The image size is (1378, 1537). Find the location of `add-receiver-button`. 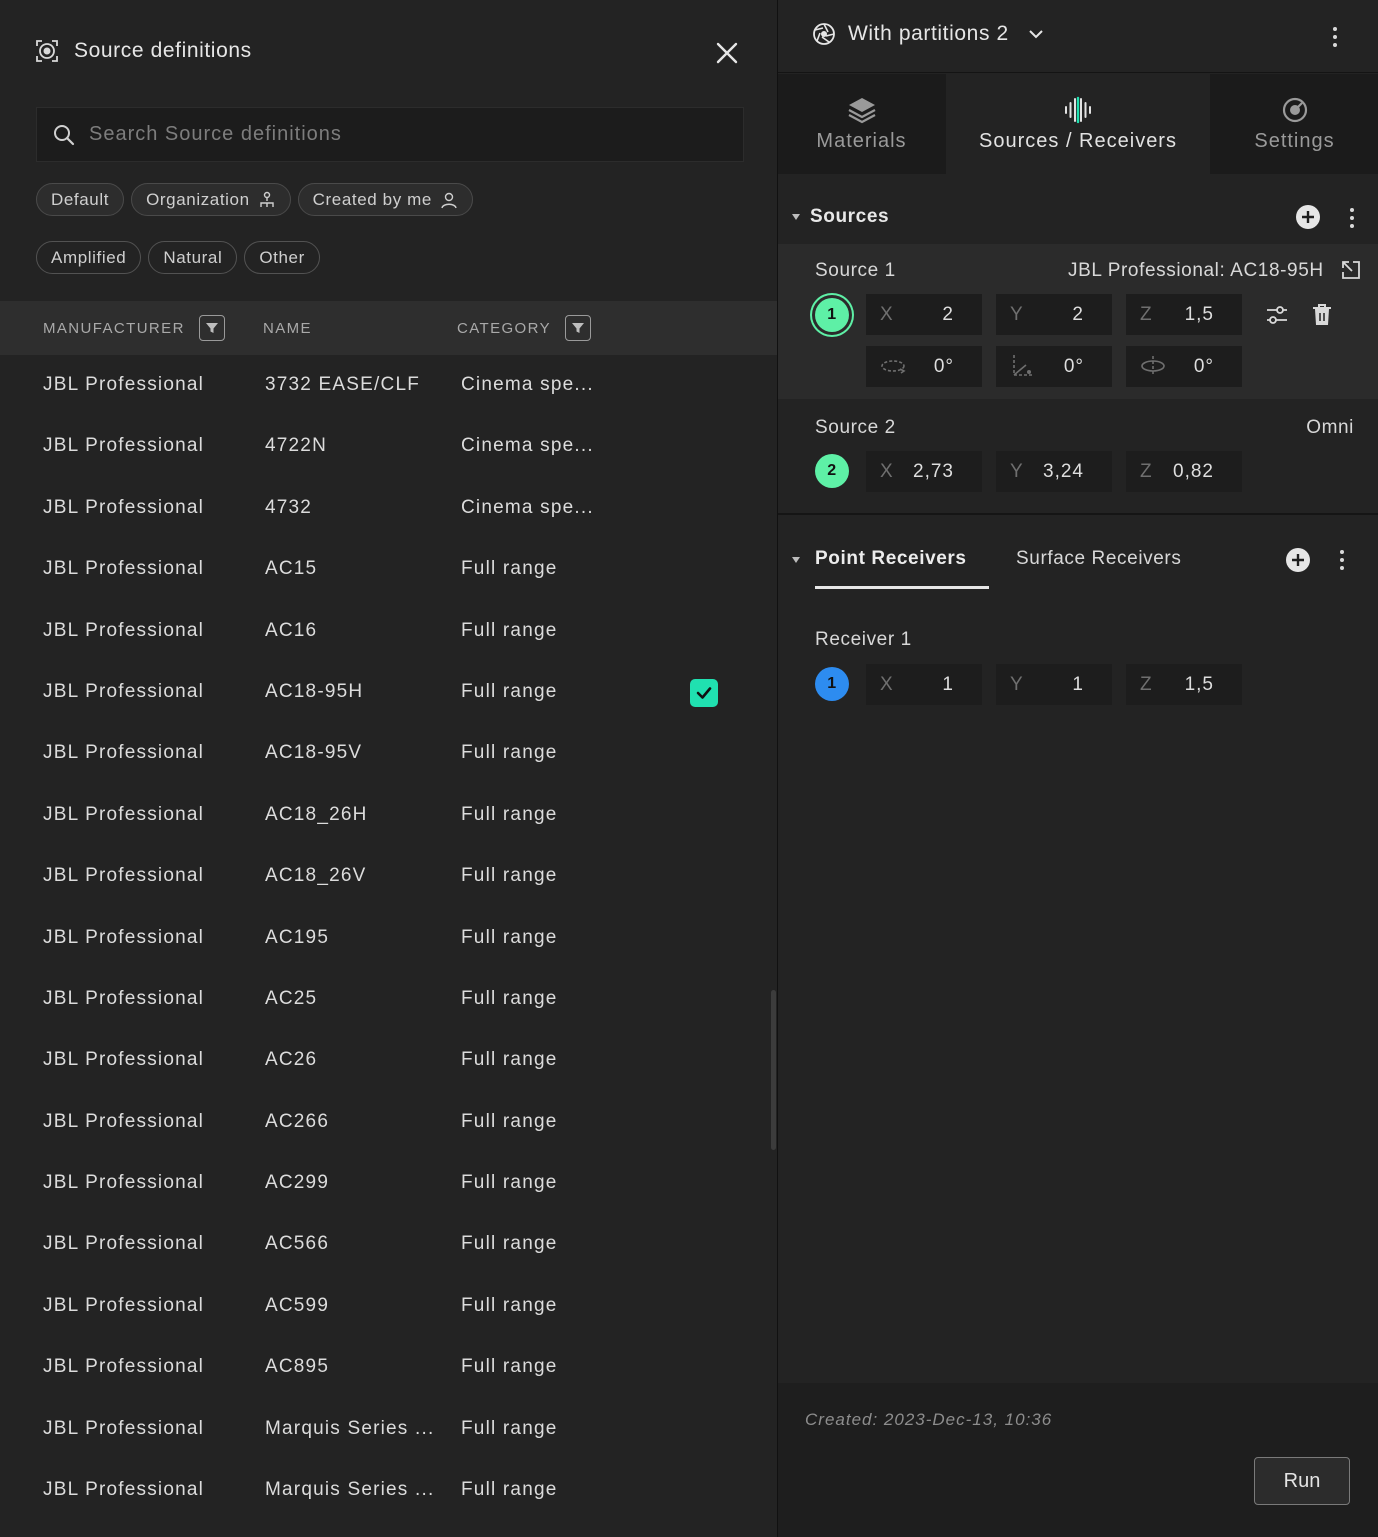

add-receiver-button is located at coordinates (1298, 560).